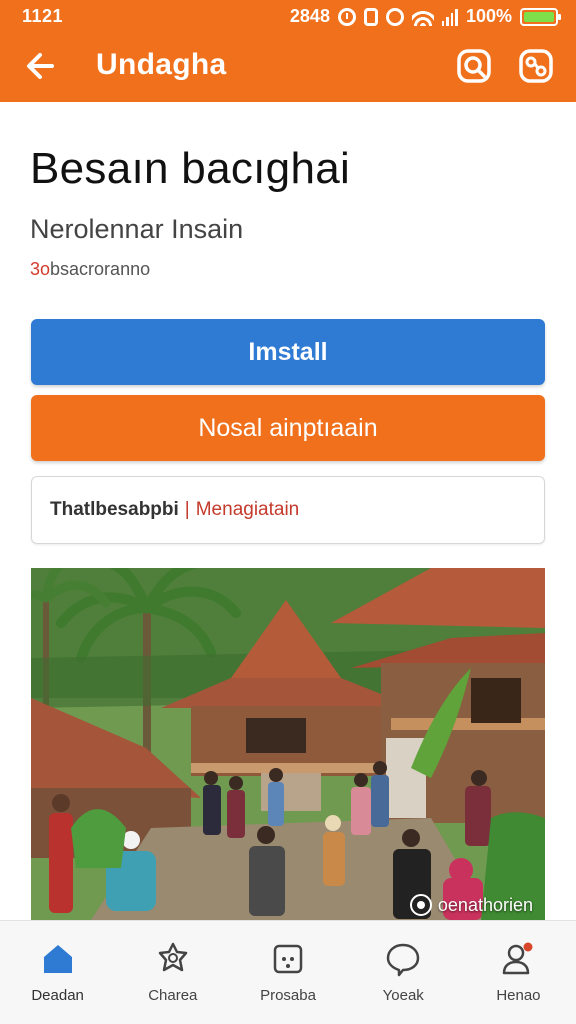 Image resolution: width=576 pixels, height=1024 pixels. I want to click on nav-item-yoeak: Yoeak, so click(403, 972).